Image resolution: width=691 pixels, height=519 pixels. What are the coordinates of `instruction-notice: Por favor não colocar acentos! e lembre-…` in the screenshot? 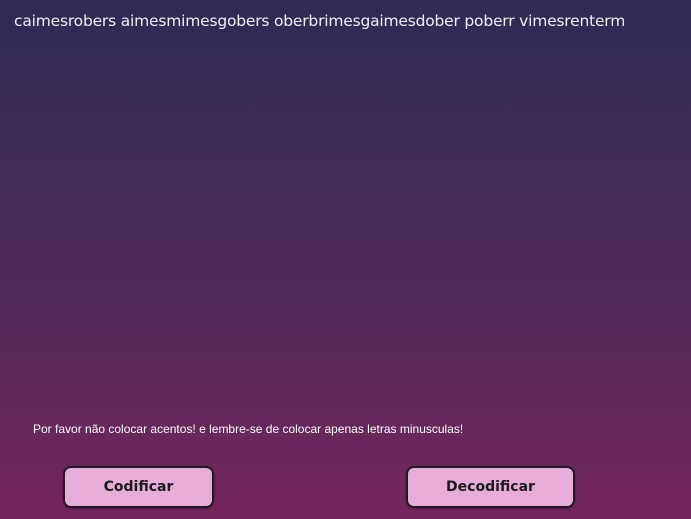 It's located at (248, 429).